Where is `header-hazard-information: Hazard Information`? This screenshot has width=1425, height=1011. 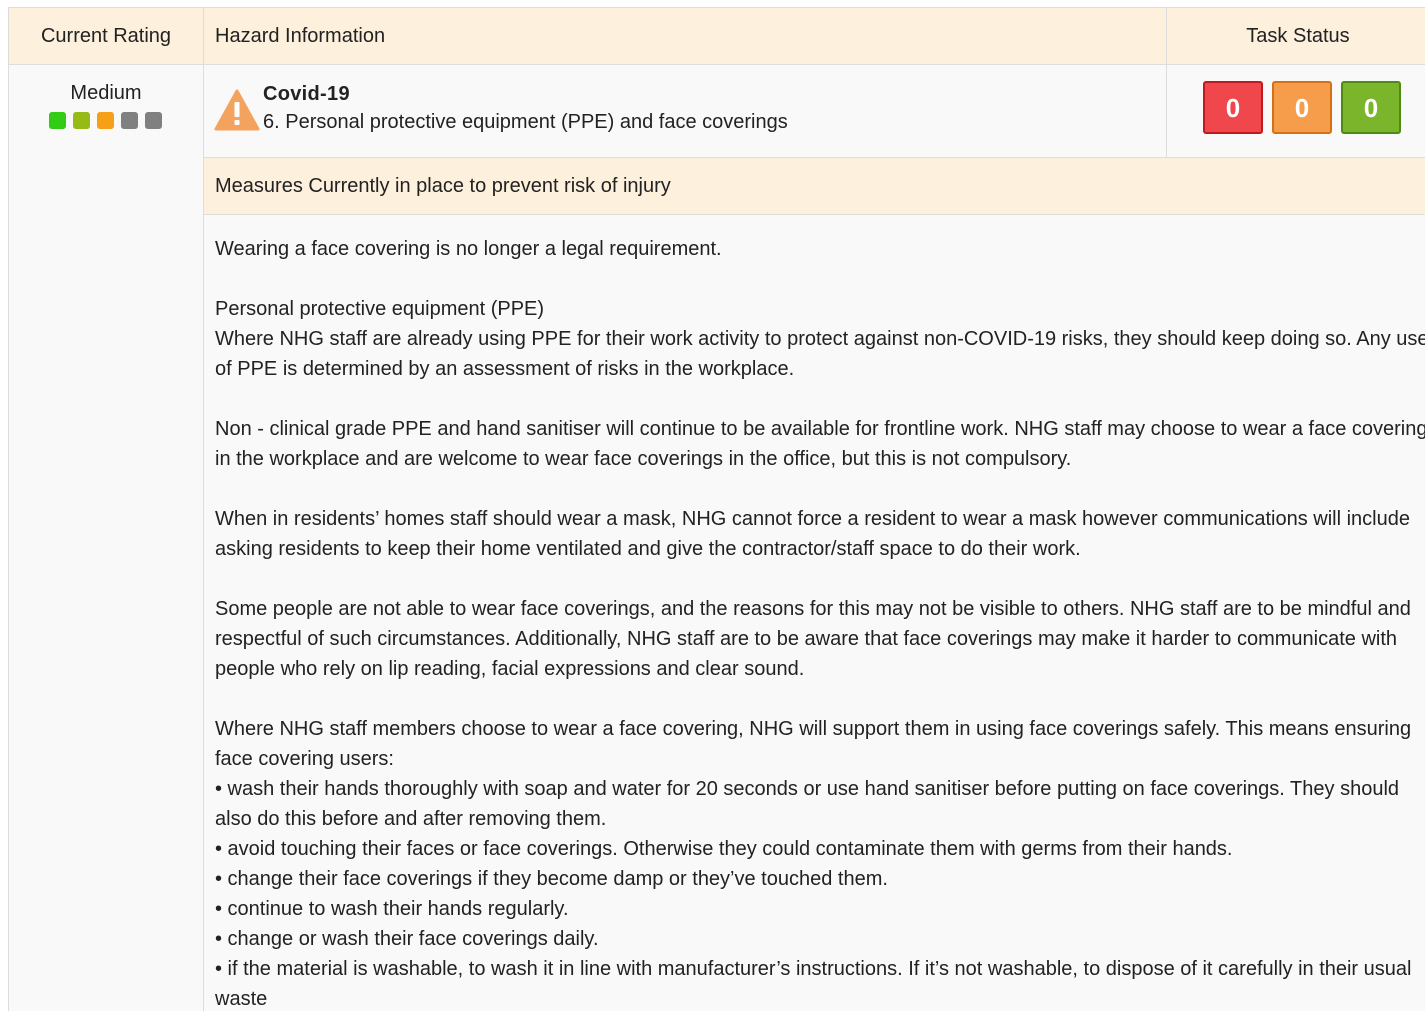 header-hazard-information: Hazard Information is located at coordinates (685, 36).